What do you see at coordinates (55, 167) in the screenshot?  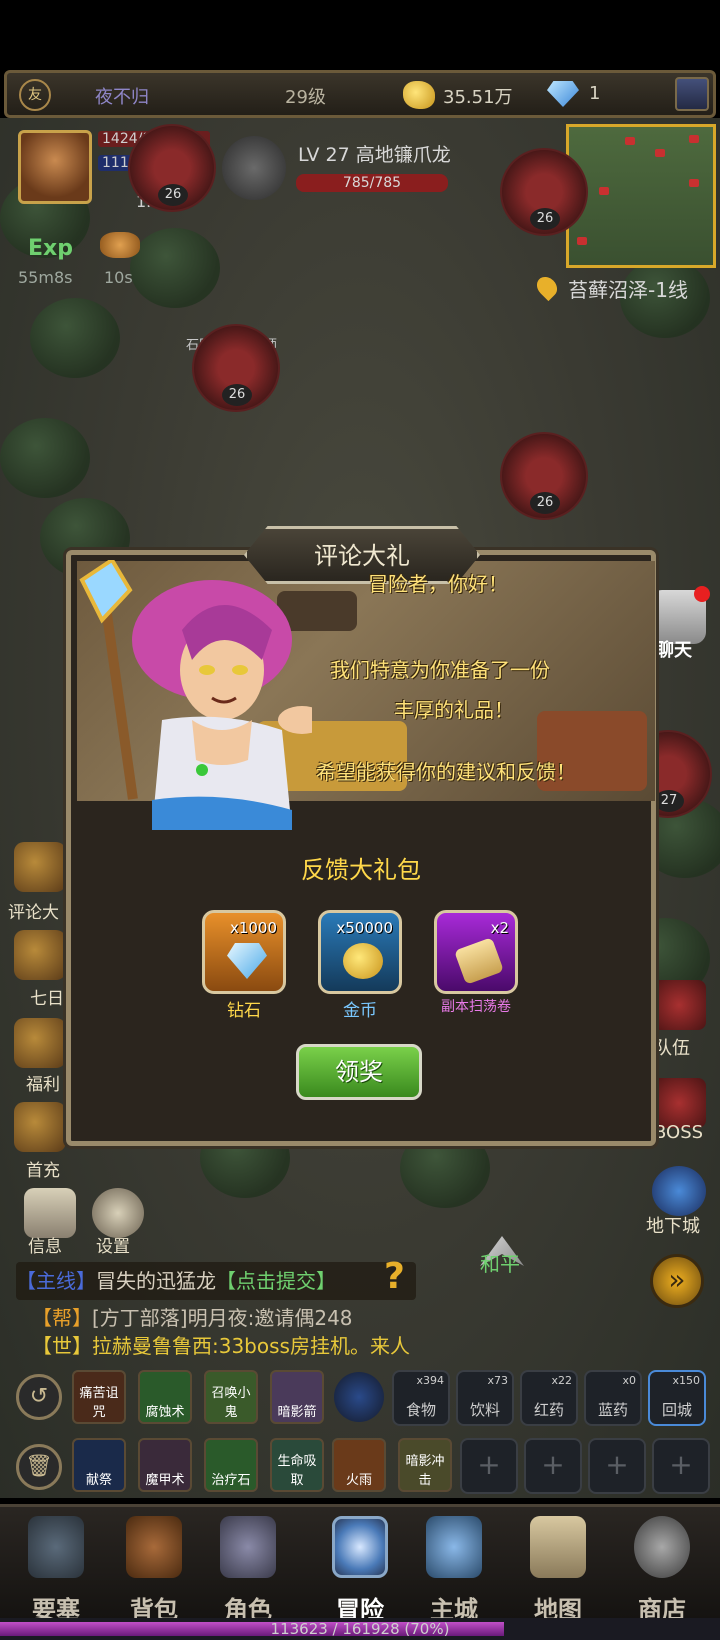 I see `player-avatar` at bounding box center [55, 167].